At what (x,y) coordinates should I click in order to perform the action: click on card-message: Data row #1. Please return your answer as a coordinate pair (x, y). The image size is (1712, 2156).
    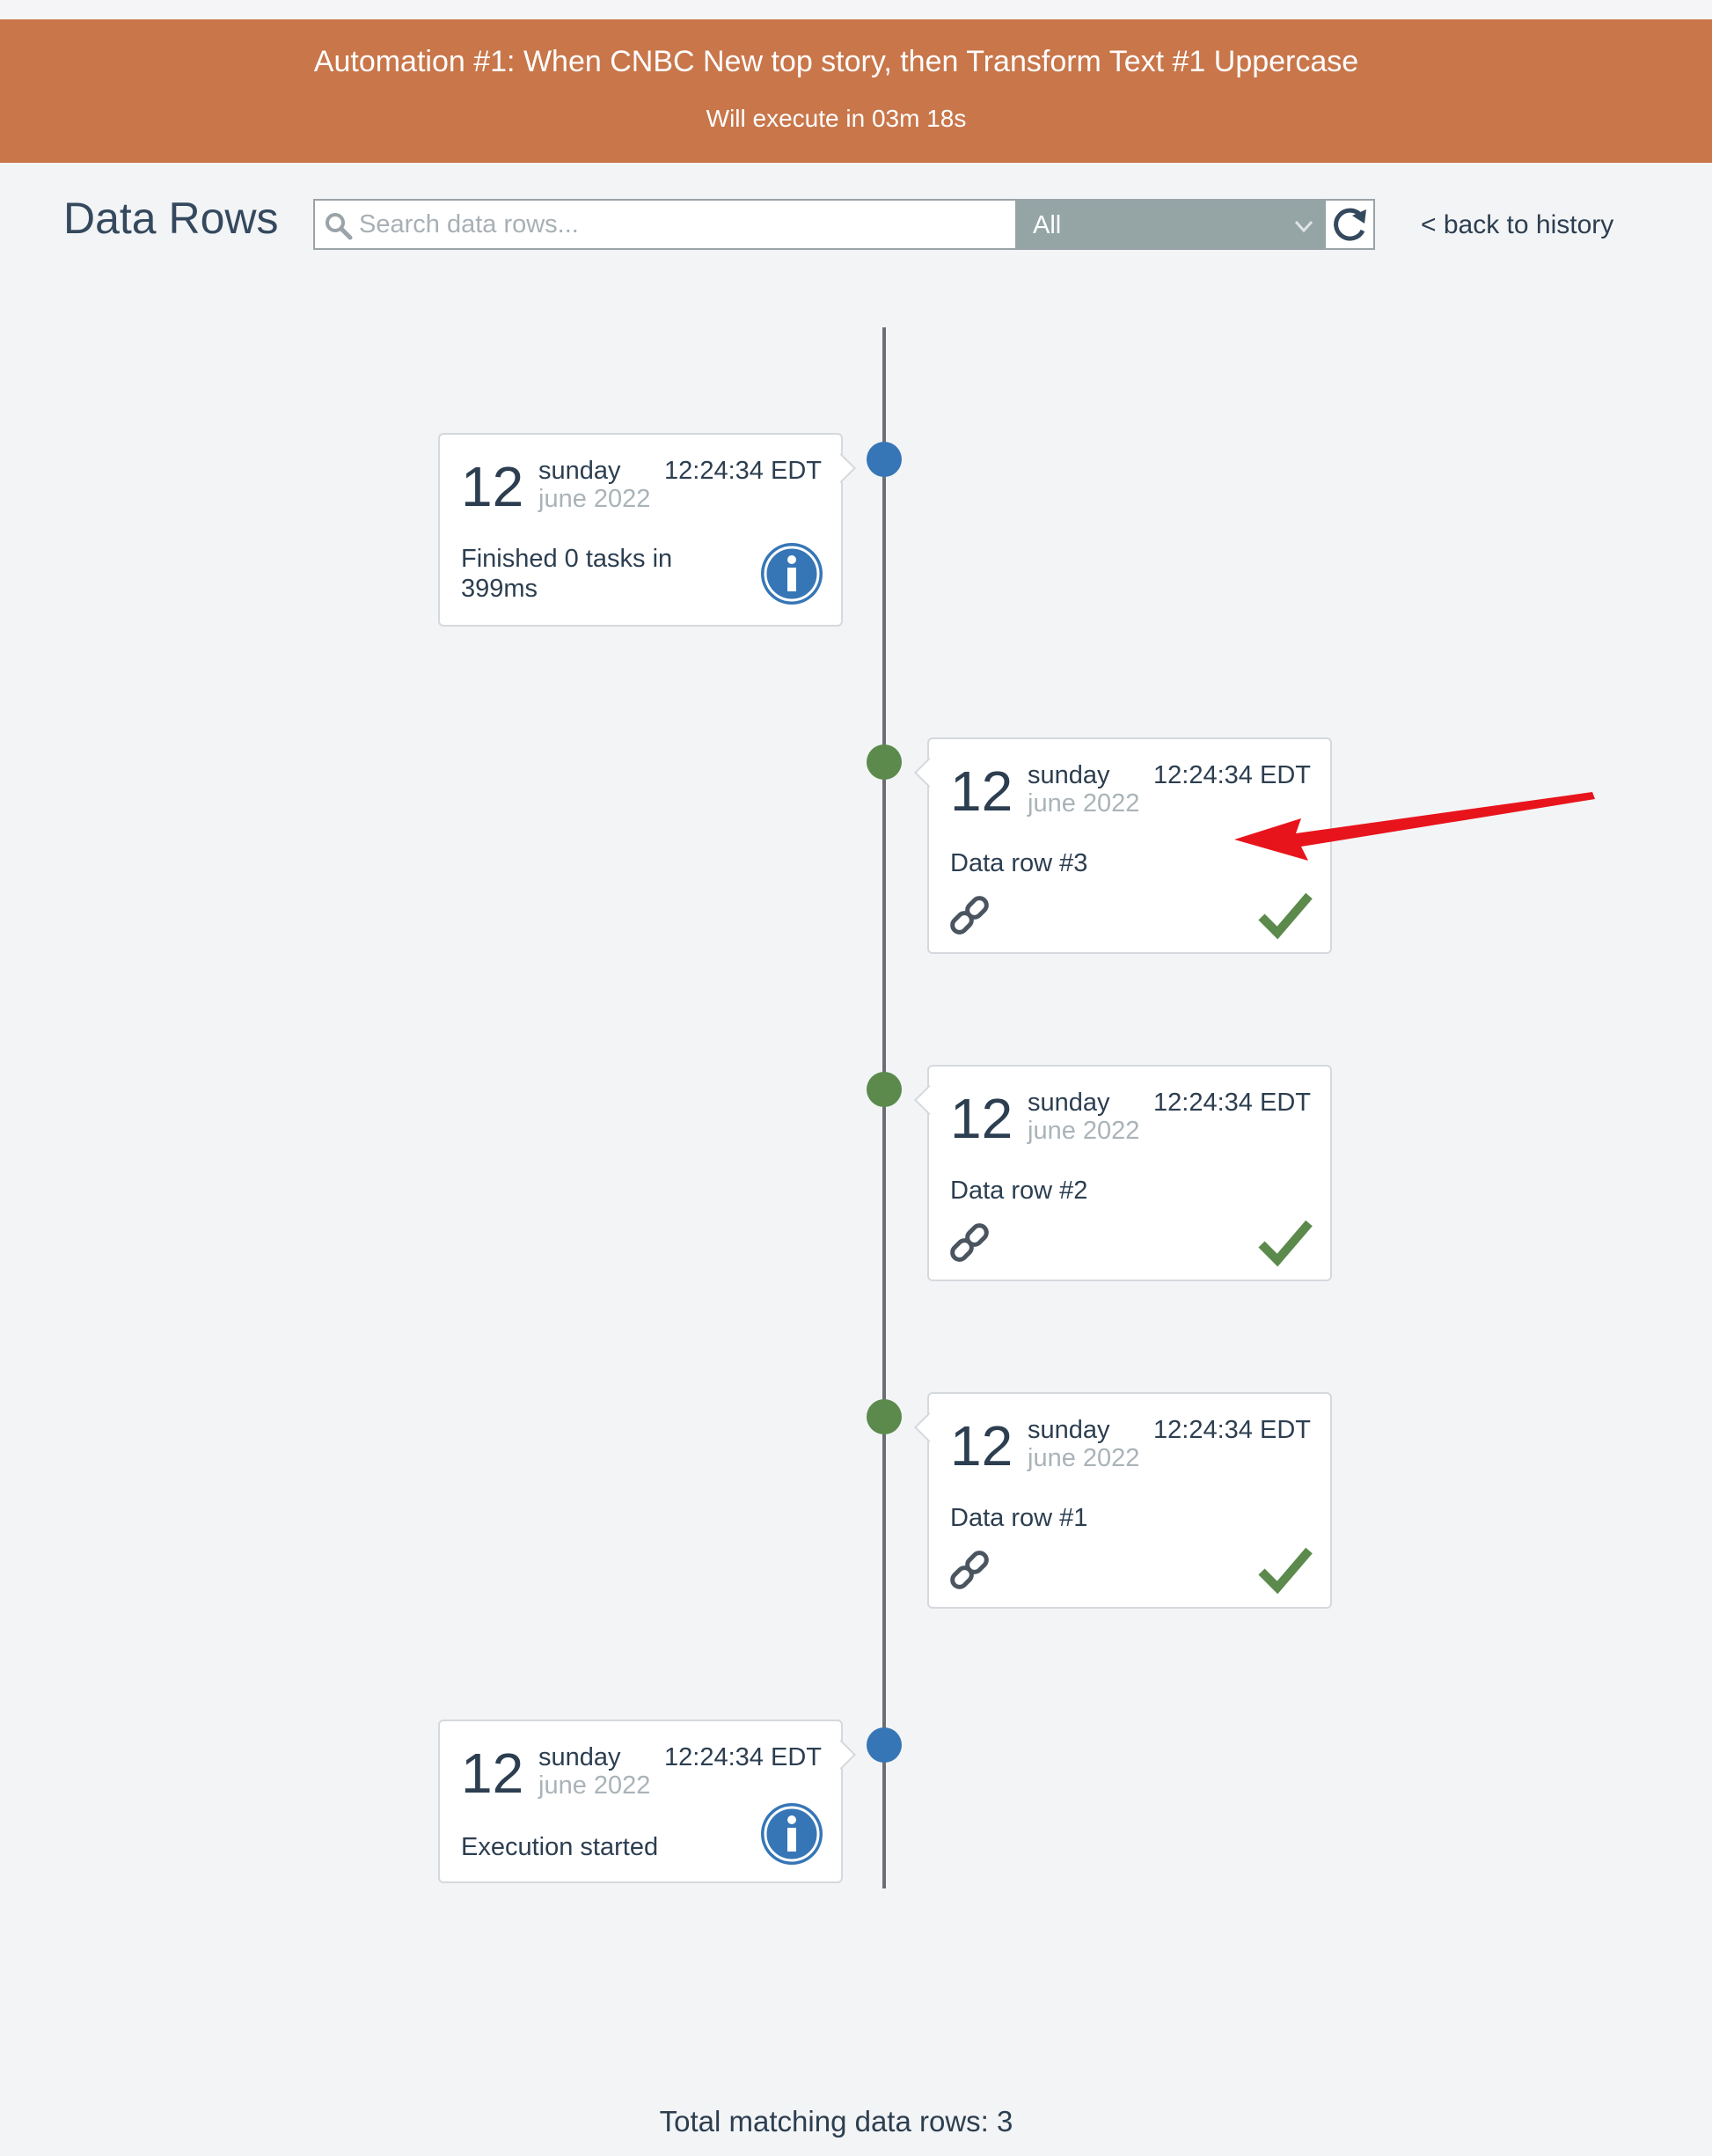
    Looking at the image, I should click on (1019, 1518).